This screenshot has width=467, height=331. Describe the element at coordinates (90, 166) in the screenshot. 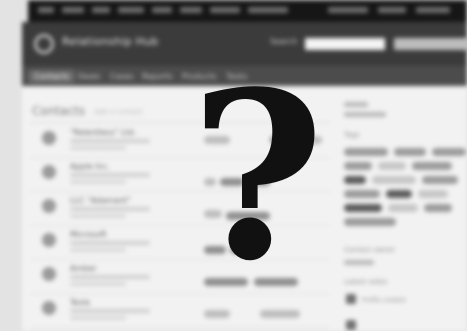

I see `contact-name: Apple Inc.` at that location.